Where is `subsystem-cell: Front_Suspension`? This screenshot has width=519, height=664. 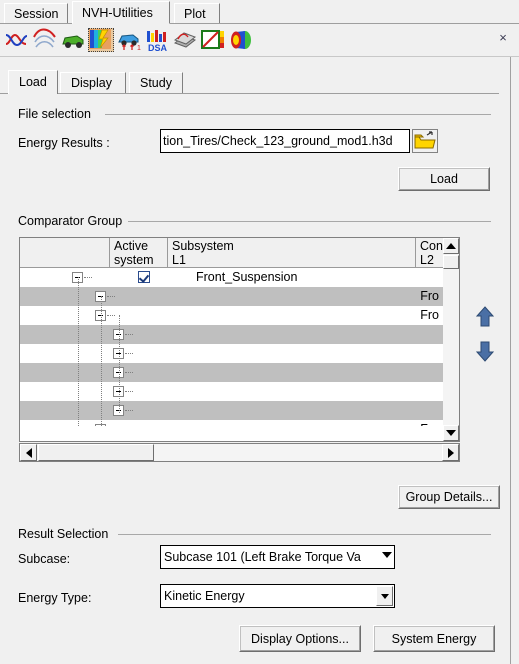
subsystem-cell: Front_Suspension is located at coordinates (247, 277).